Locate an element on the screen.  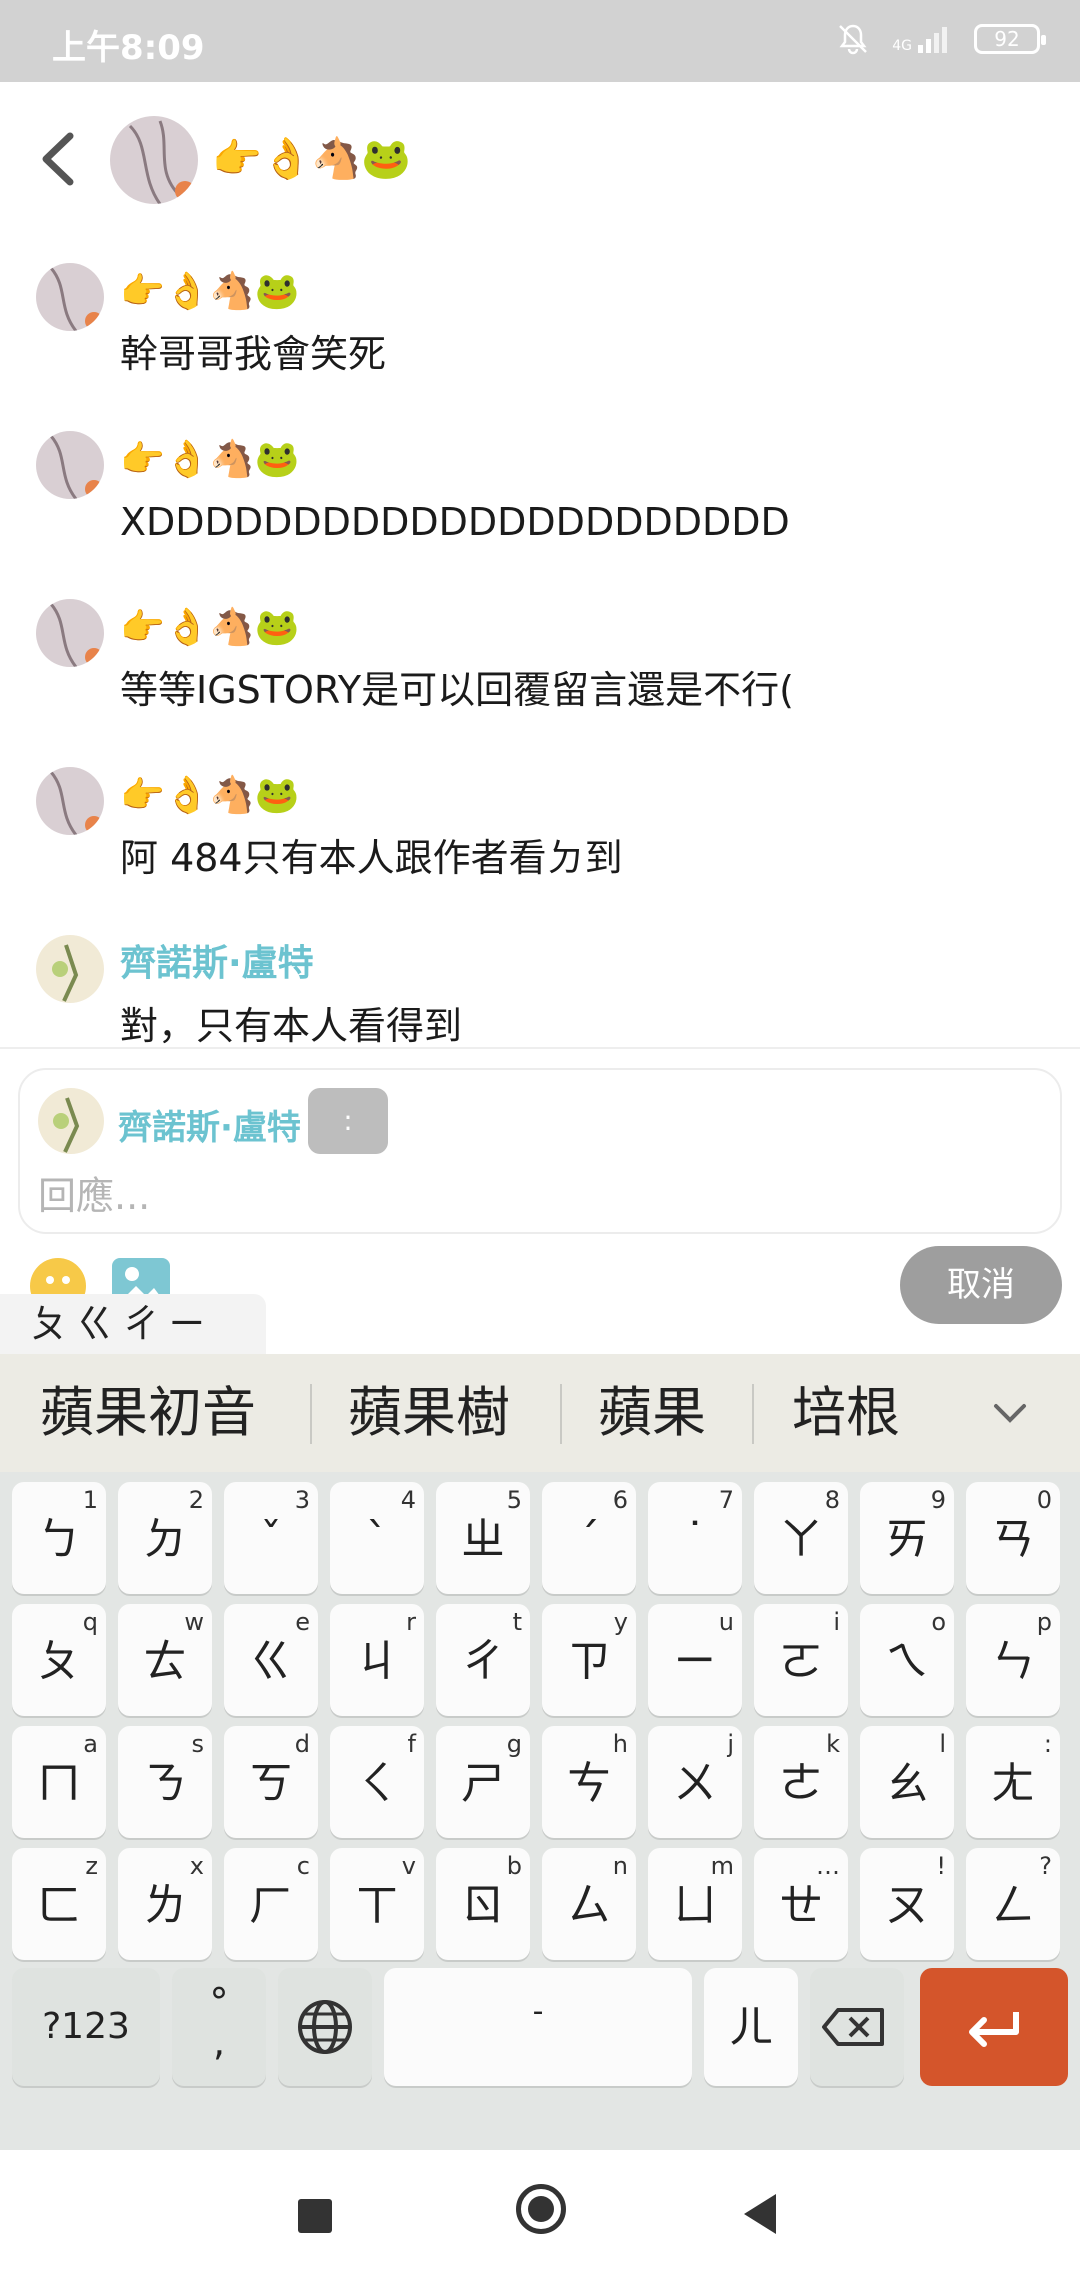
suggestion-item: 蘋果初音 is located at coordinates (148, 1413).